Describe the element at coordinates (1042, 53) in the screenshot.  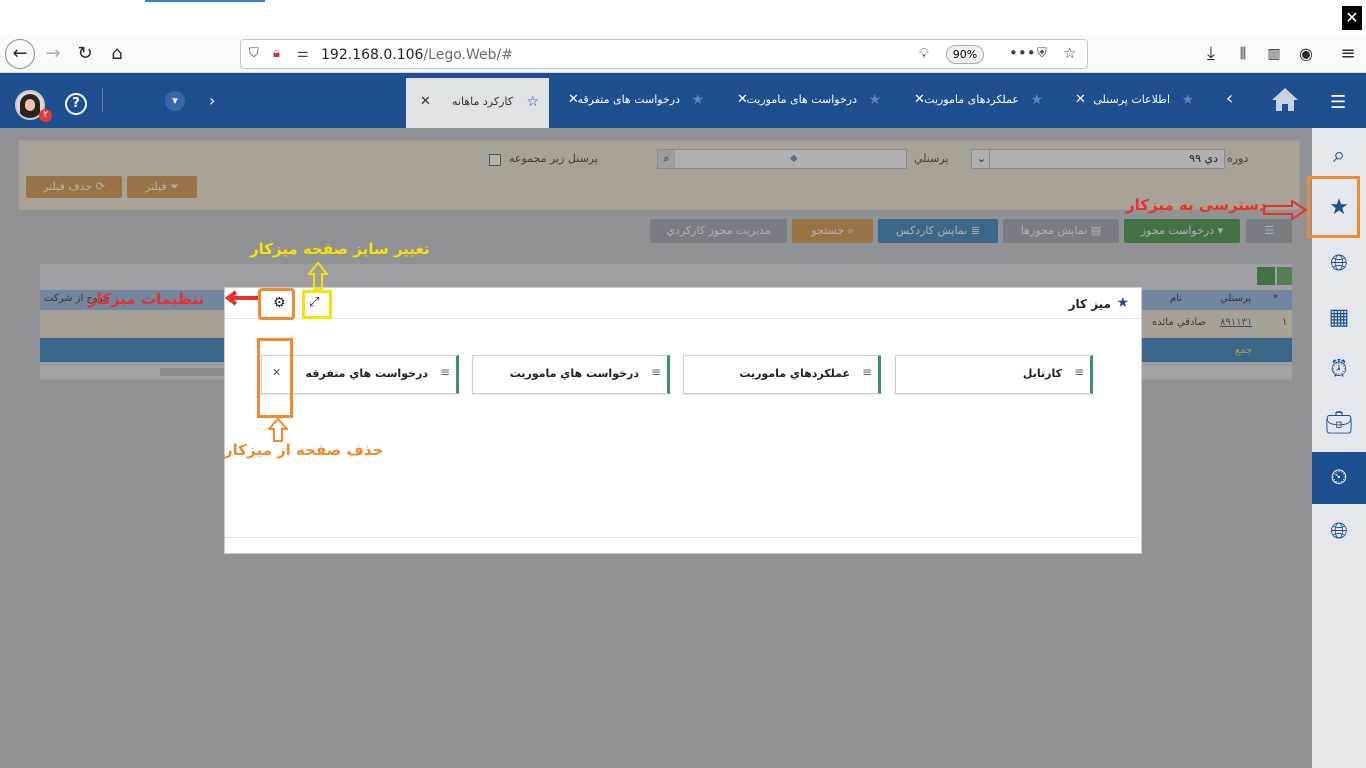
I see `pocket-icon: ⛨` at that location.